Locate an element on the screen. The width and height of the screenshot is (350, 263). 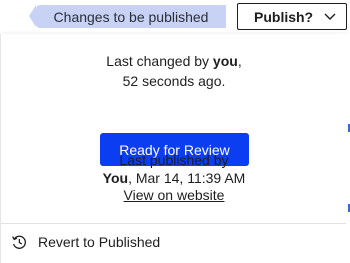
last-changed-prefix: Last changed by is located at coordinates (159, 61).